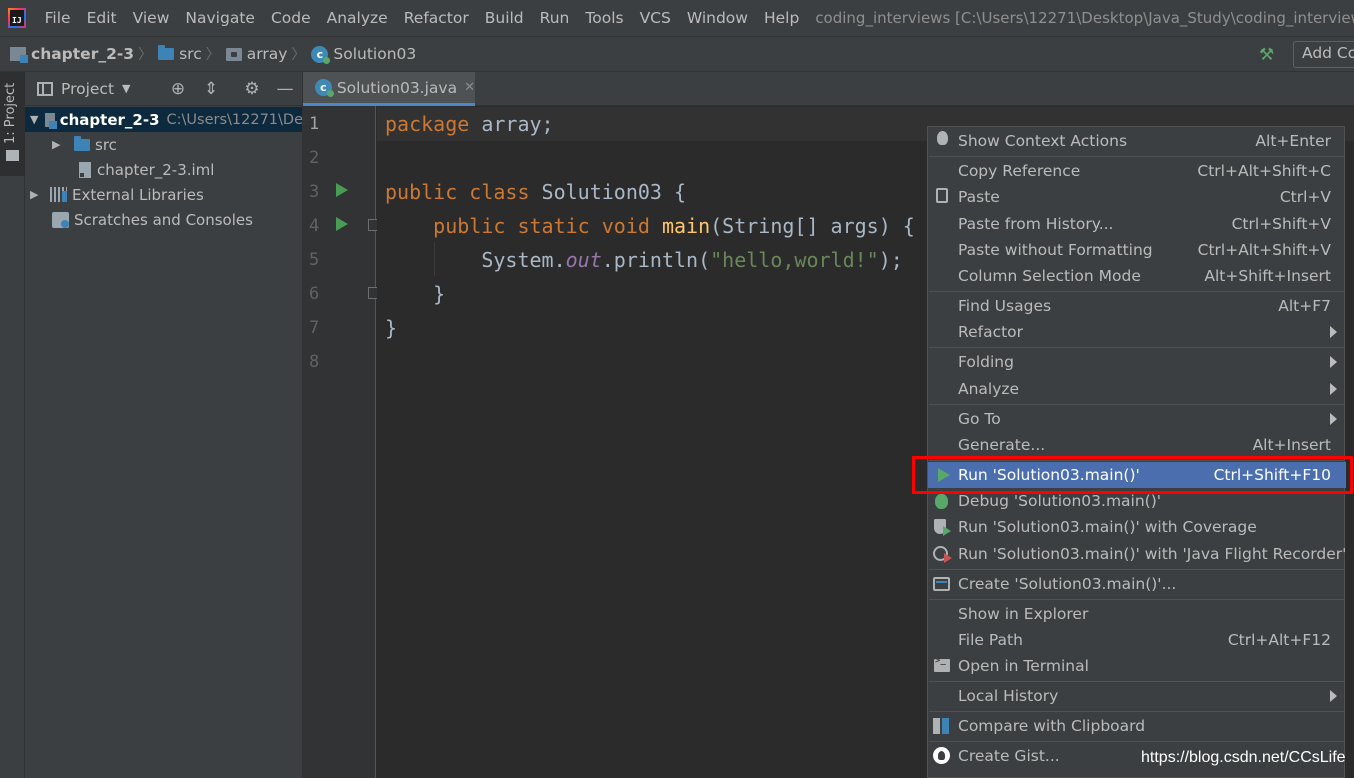 The width and height of the screenshot is (1354, 778). I want to click on menu-item-run-with-coverage: Run 'Solution03.main()' with Coverage, so click(1137, 527).